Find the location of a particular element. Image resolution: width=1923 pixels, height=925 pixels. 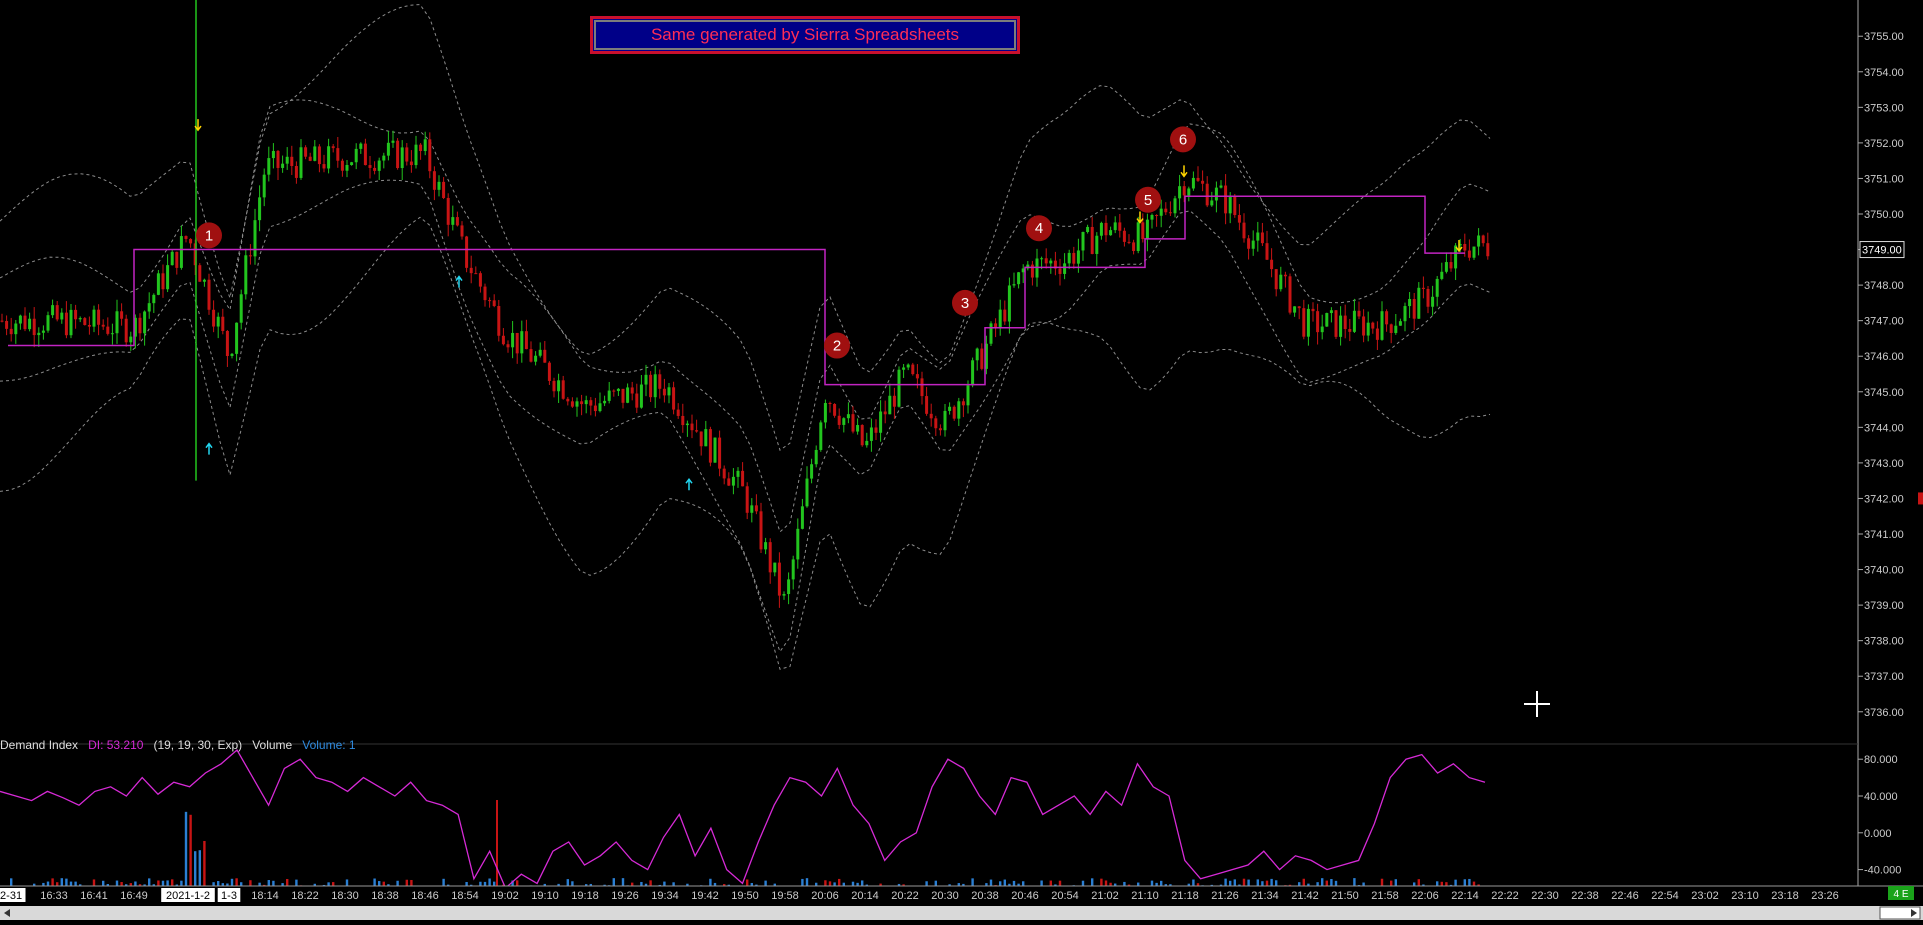

time-axis-label: 1-3 is located at coordinates (229, 896).